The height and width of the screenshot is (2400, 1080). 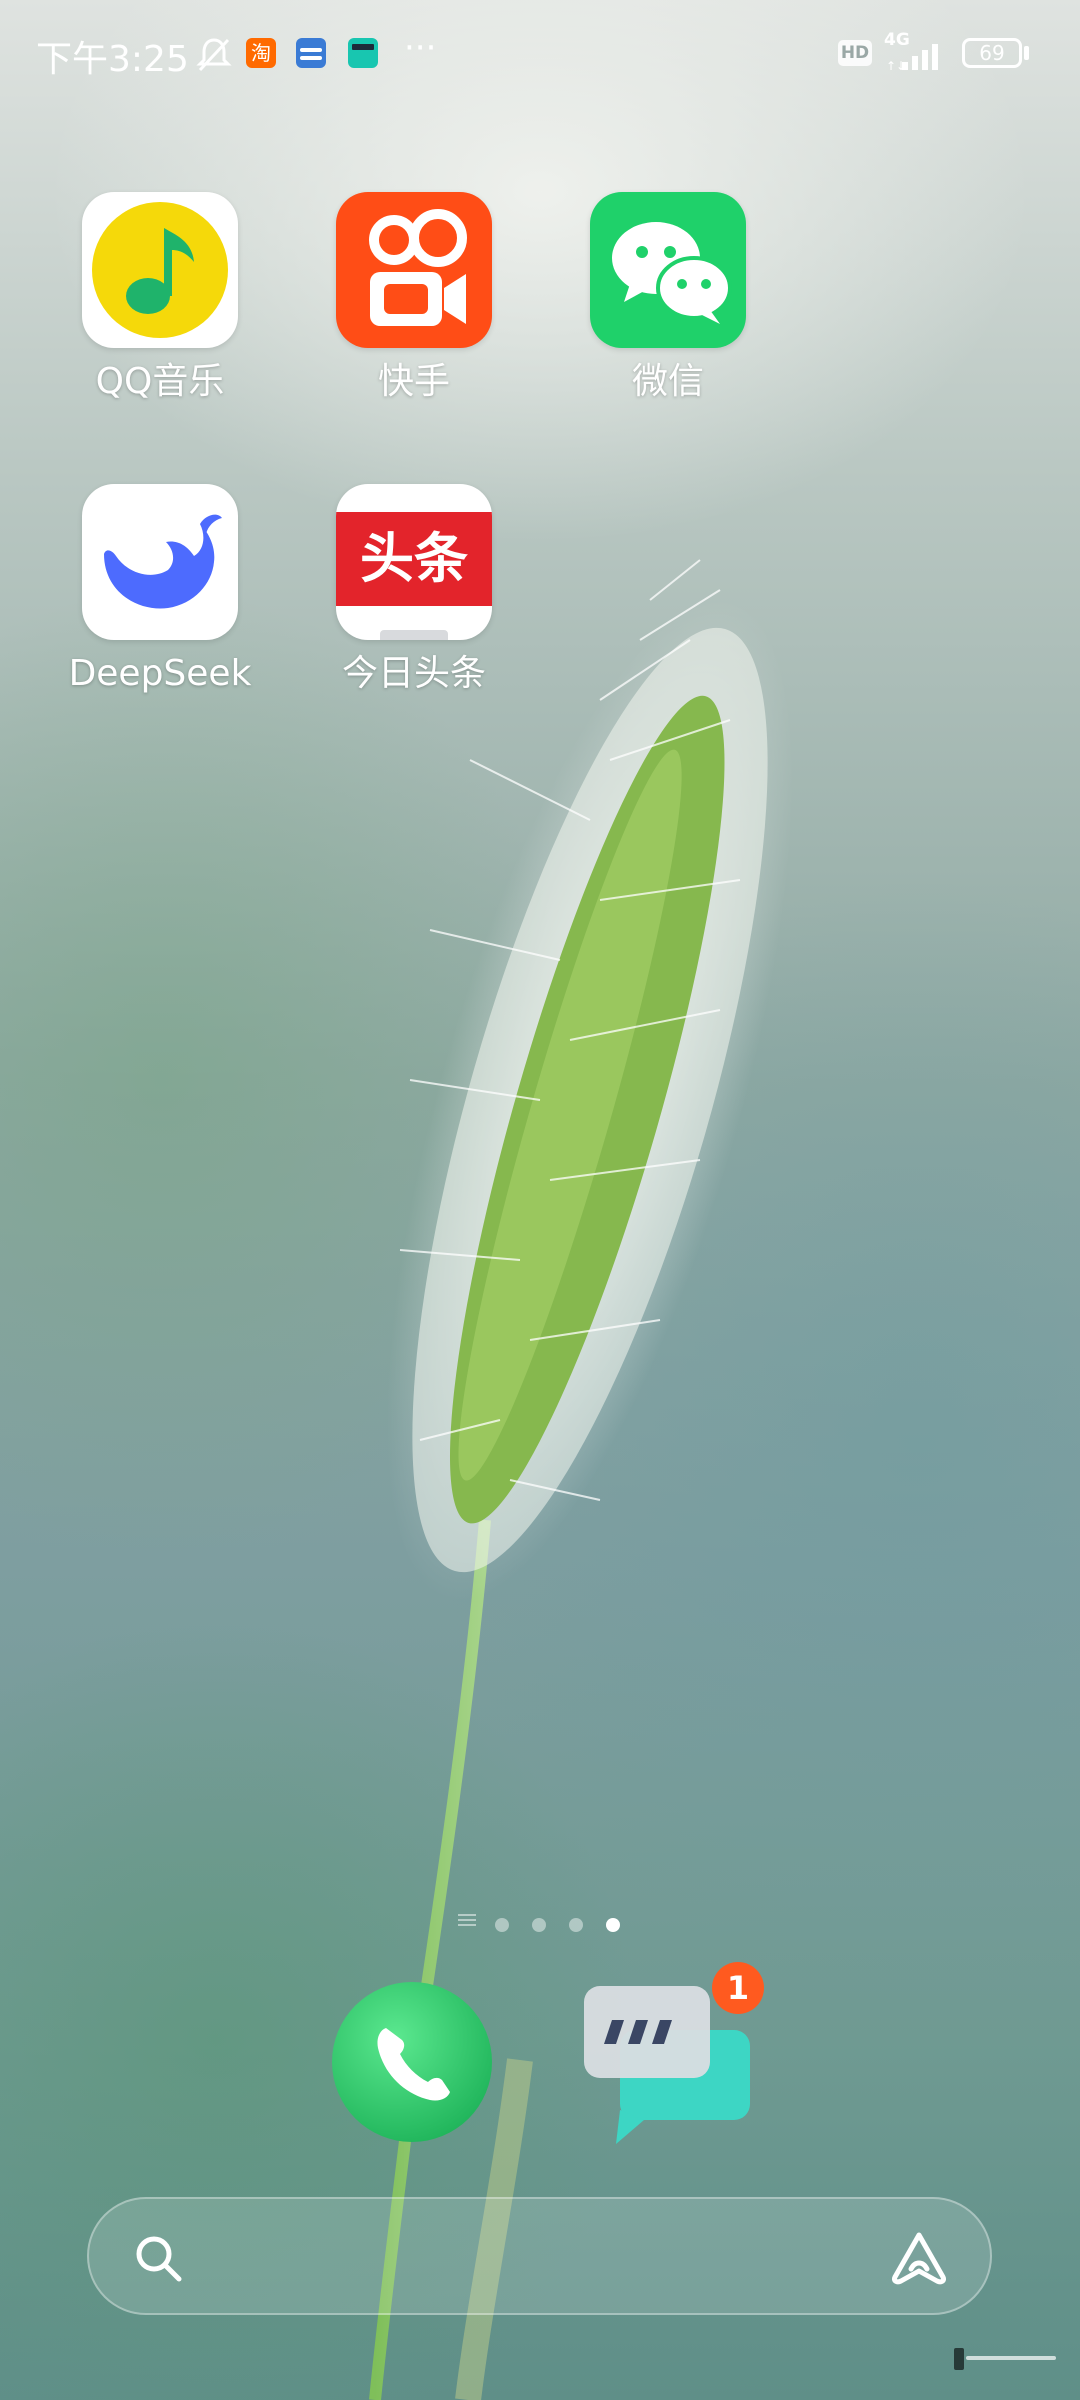 I want to click on toutiao-icon-text: 头条, so click(x=414, y=559).